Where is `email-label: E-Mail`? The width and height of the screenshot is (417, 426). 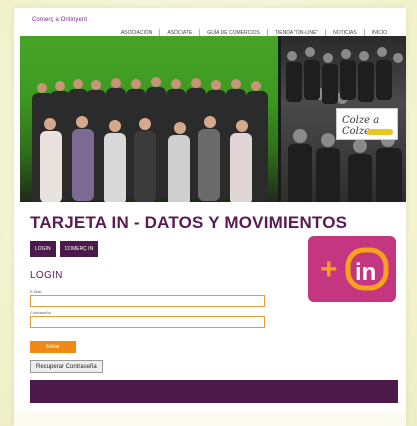 email-label: E-Mail is located at coordinates (36, 291).